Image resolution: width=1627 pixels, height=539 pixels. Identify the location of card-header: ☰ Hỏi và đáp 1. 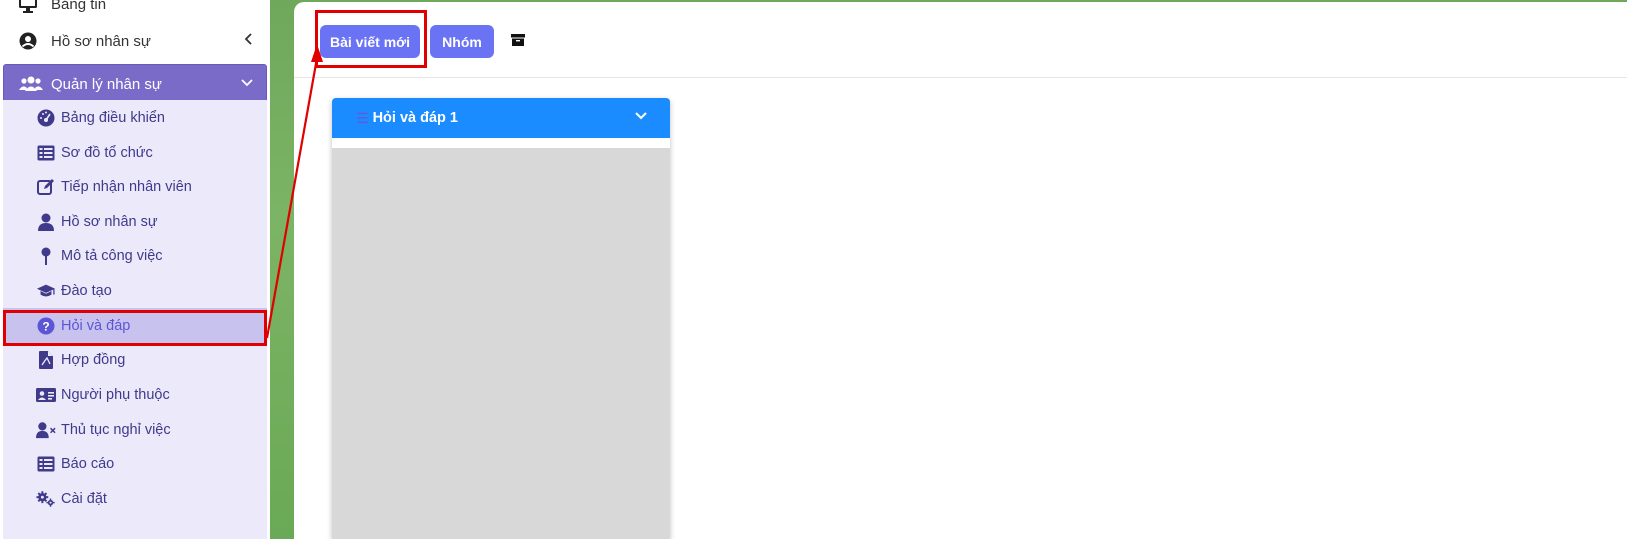
(501, 118).